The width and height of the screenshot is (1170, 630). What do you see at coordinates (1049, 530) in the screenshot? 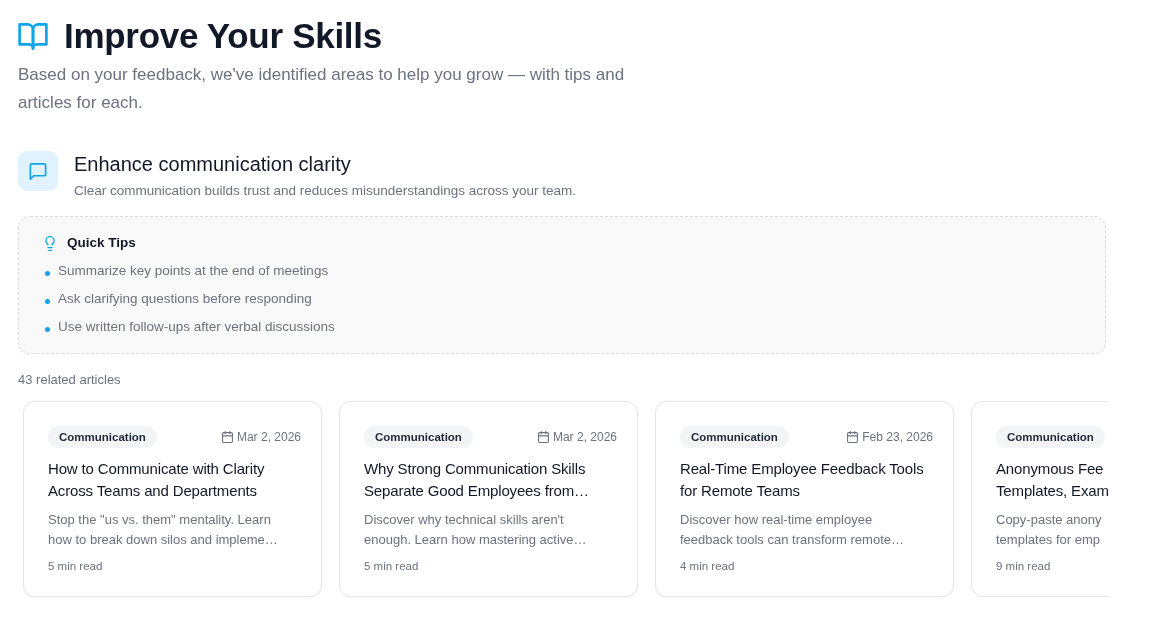
I see `article-summary: Copy-paste anony templates for emp` at bounding box center [1049, 530].